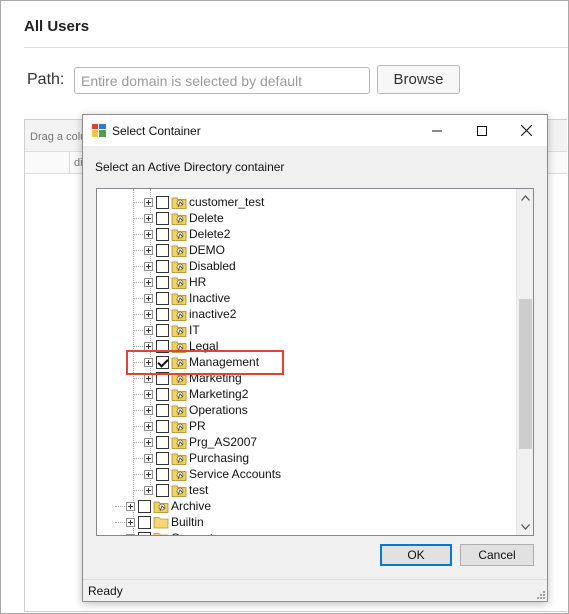 Image resolution: width=569 pixels, height=614 pixels. What do you see at coordinates (307, 314) in the screenshot?
I see `tree-node: inactive2` at bounding box center [307, 314].